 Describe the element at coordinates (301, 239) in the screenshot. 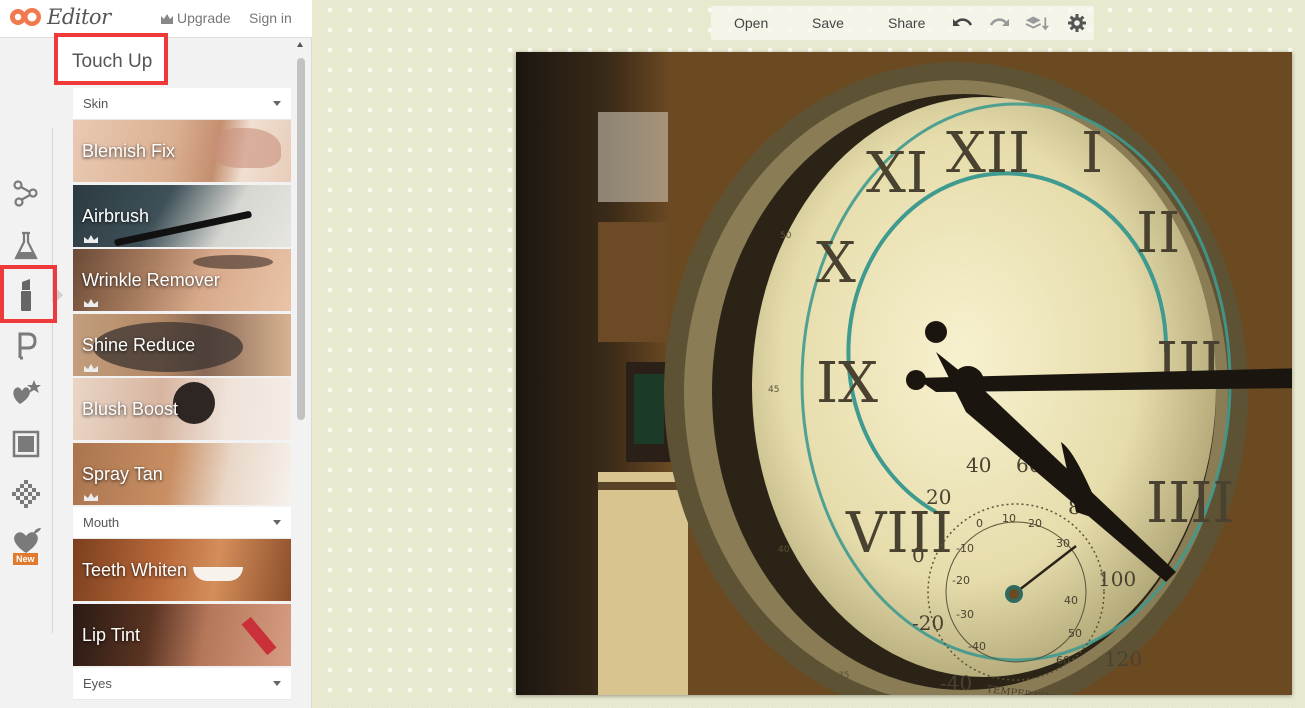

I see `scroll-thumb` at that location.